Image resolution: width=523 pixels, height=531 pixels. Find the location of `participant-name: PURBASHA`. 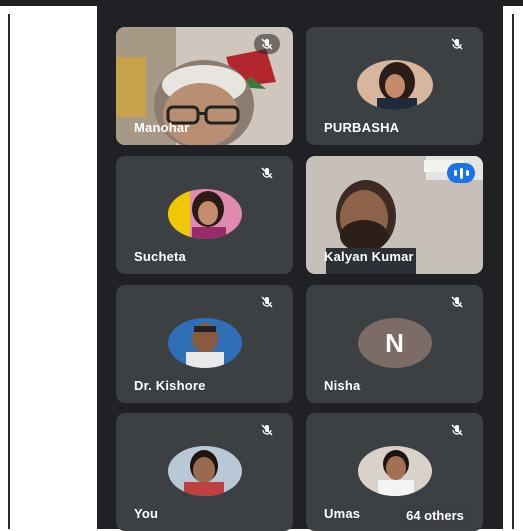

participant-name: PURBASHA is located at coordinates (362, 127).